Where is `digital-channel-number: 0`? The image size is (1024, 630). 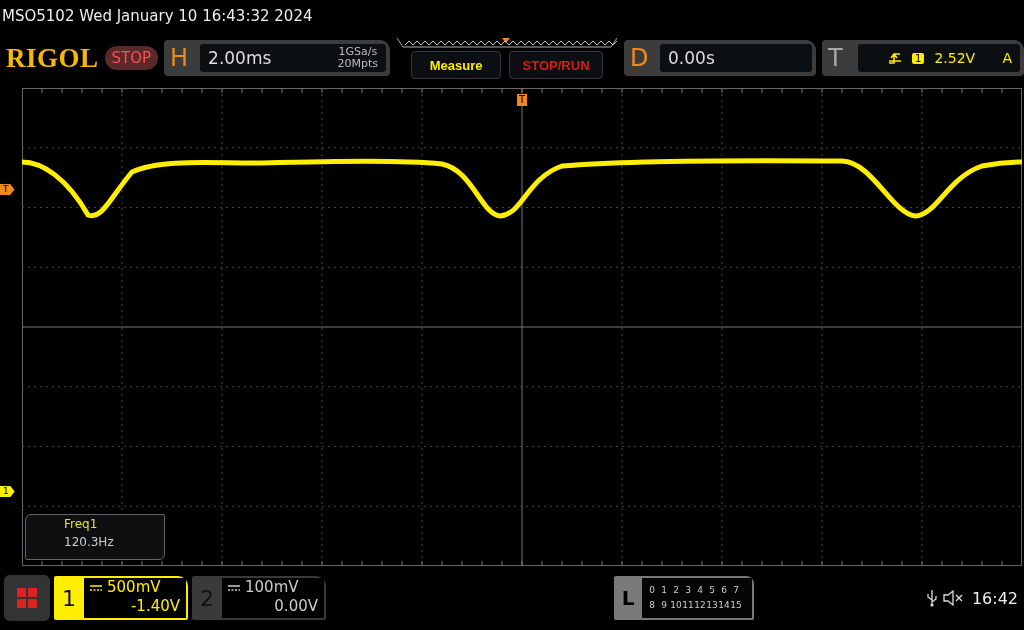
digital-channel-number: 0 is located at coordinates (652, 590).